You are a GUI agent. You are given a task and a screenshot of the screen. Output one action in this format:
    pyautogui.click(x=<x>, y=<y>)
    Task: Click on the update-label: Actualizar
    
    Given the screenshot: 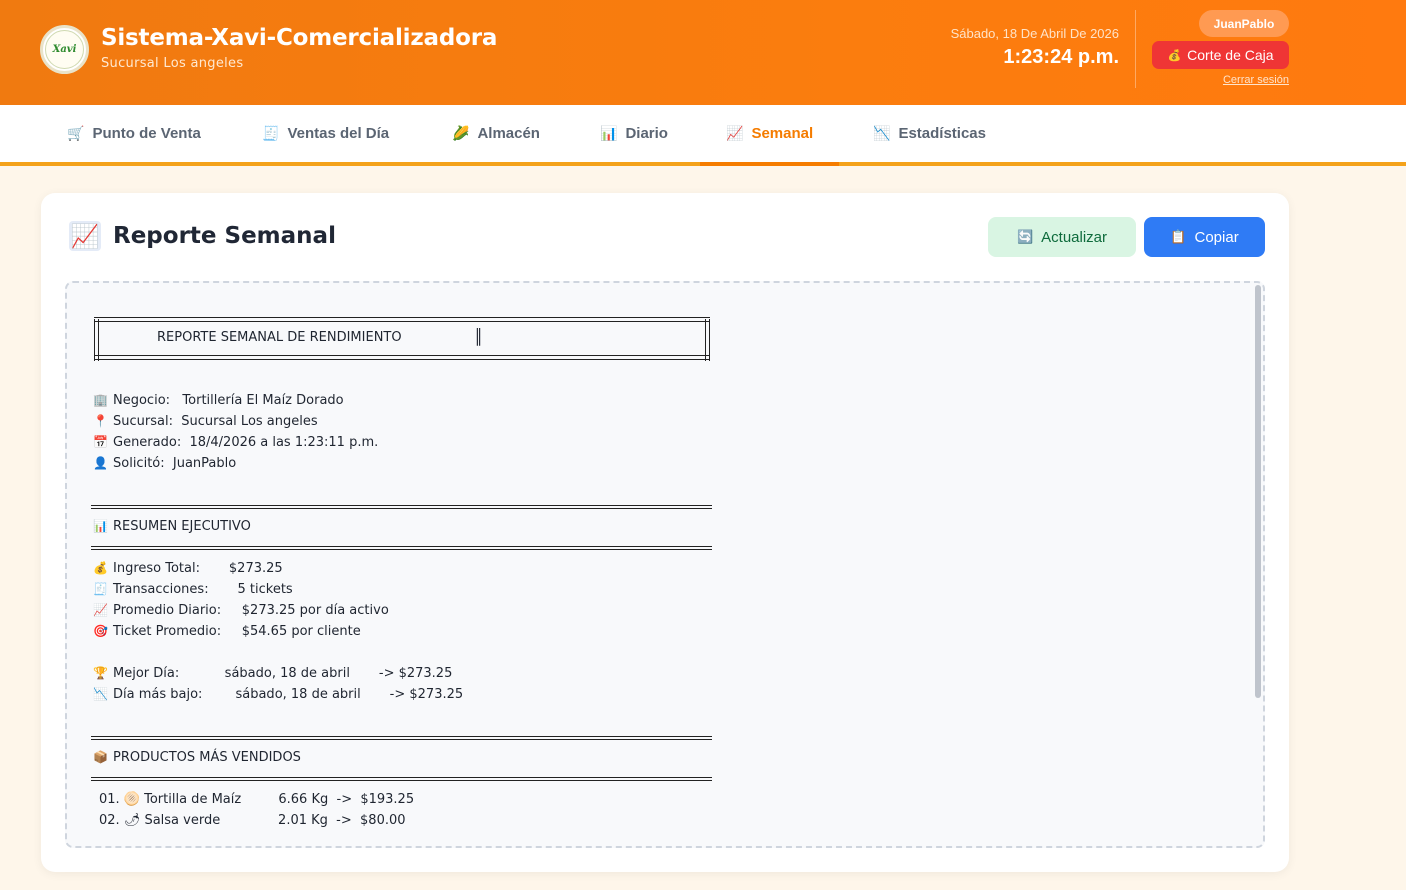 What is the action you would take?
    pyautogui.click(x=1074, y=237)
    